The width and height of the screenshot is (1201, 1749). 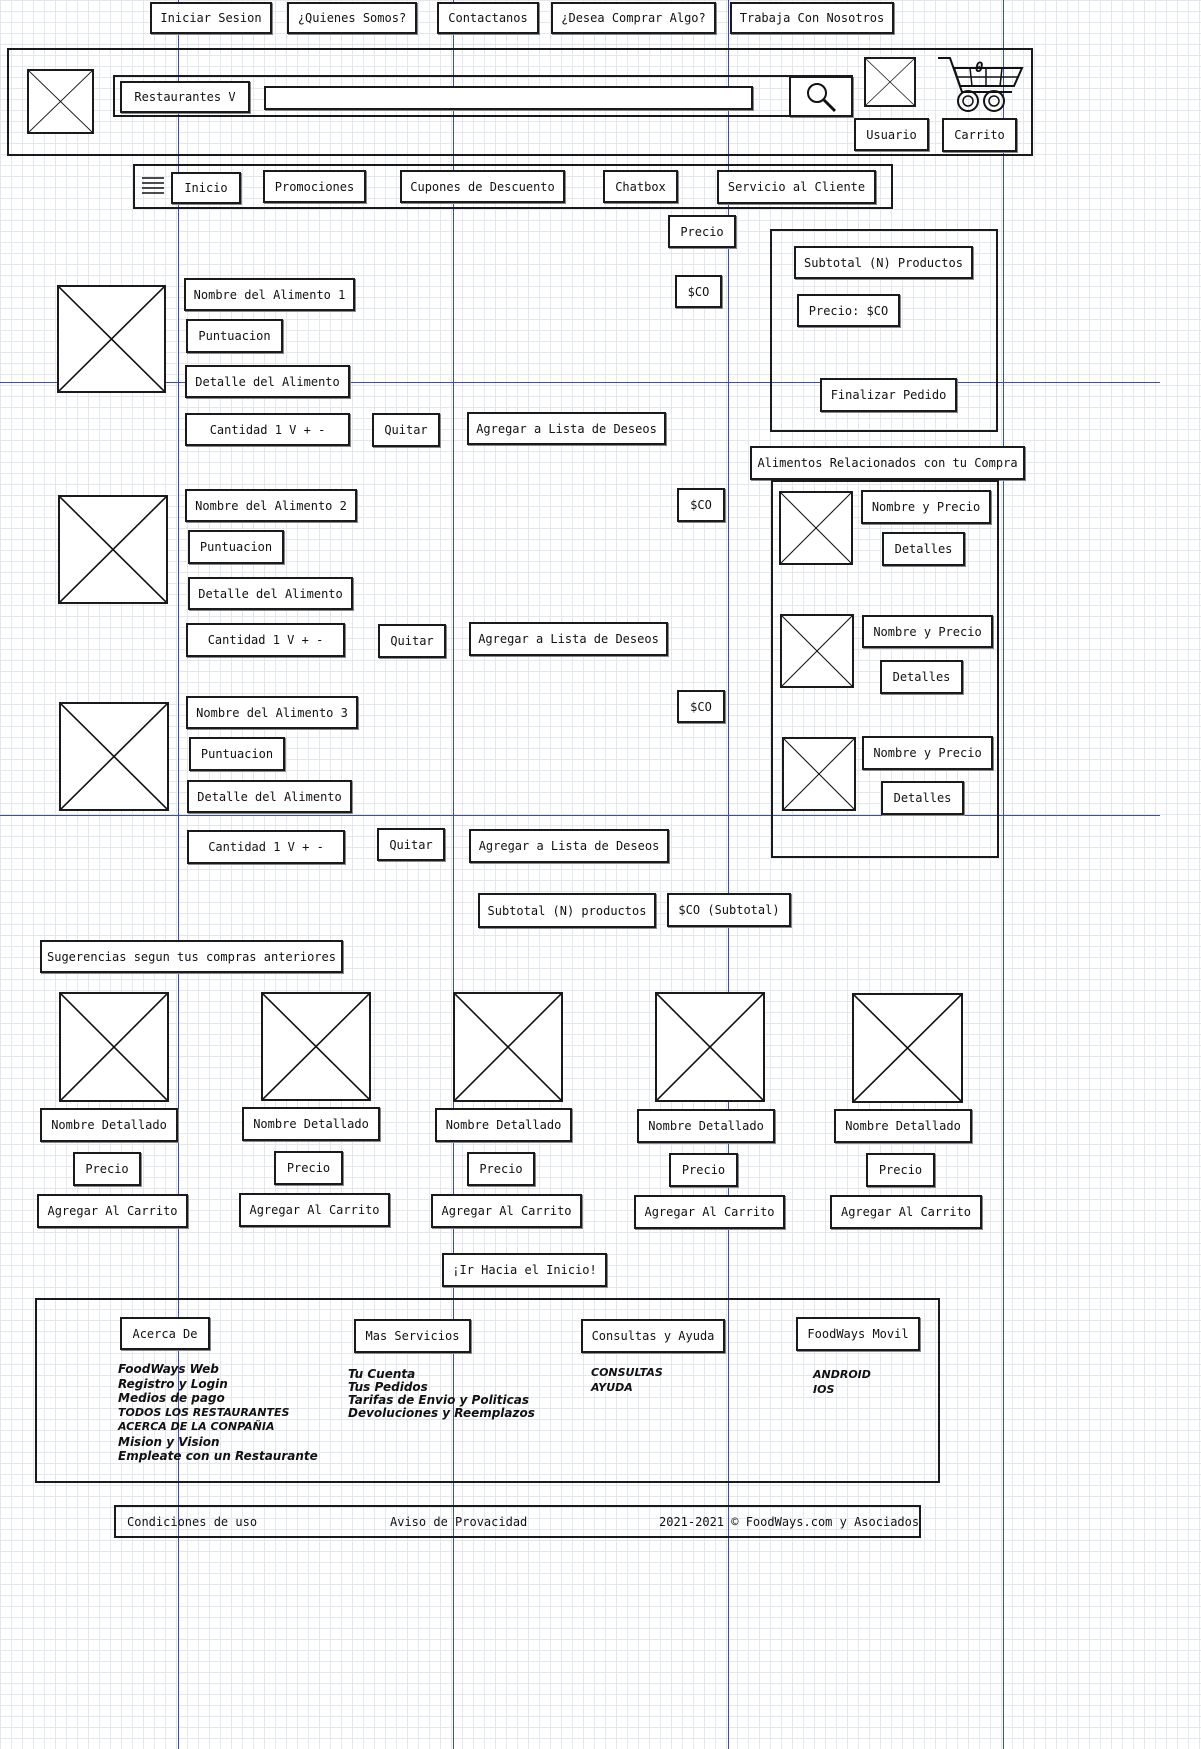 I want to click on food-detail-1: Detalle del Alimento, so click(x=267, y=381).